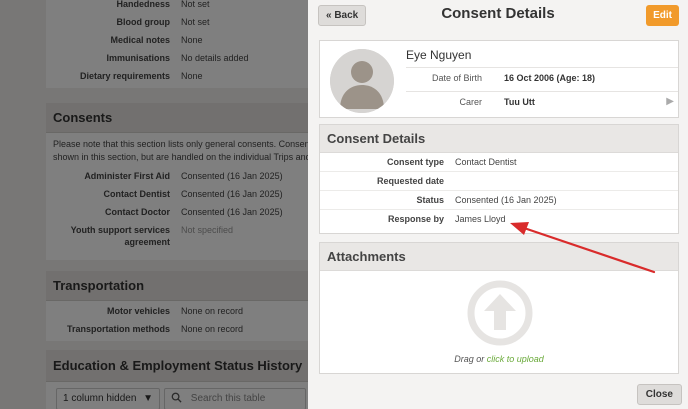 This screenshot has width=688, height=409. What do you see at coordinates (439, 55) in the screenshot?
I see `person-name: Eye Nguyen` at bounding box center [439, 55].